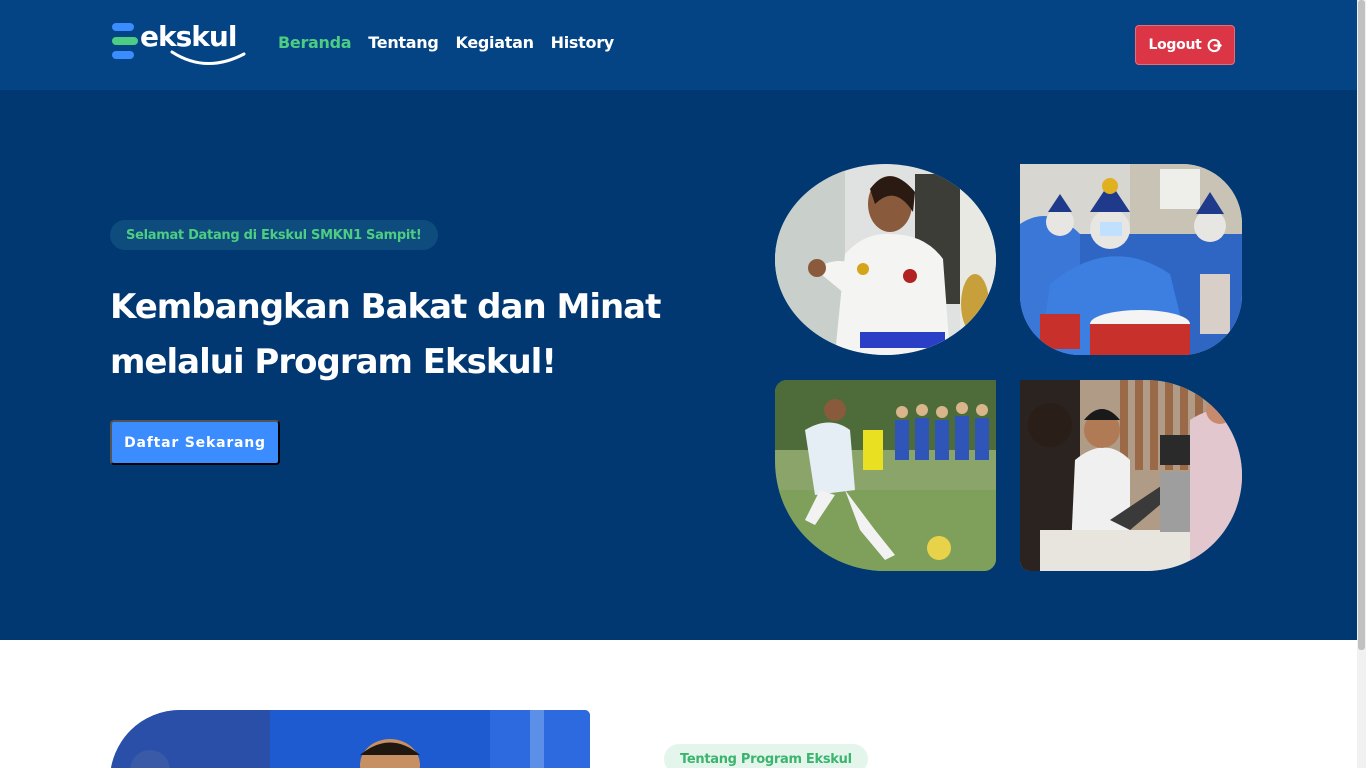  What do you see at coordinates (1175, 45) in the screenshot?
I see `logout-label: Logout` at bounding box center [1175, 45].